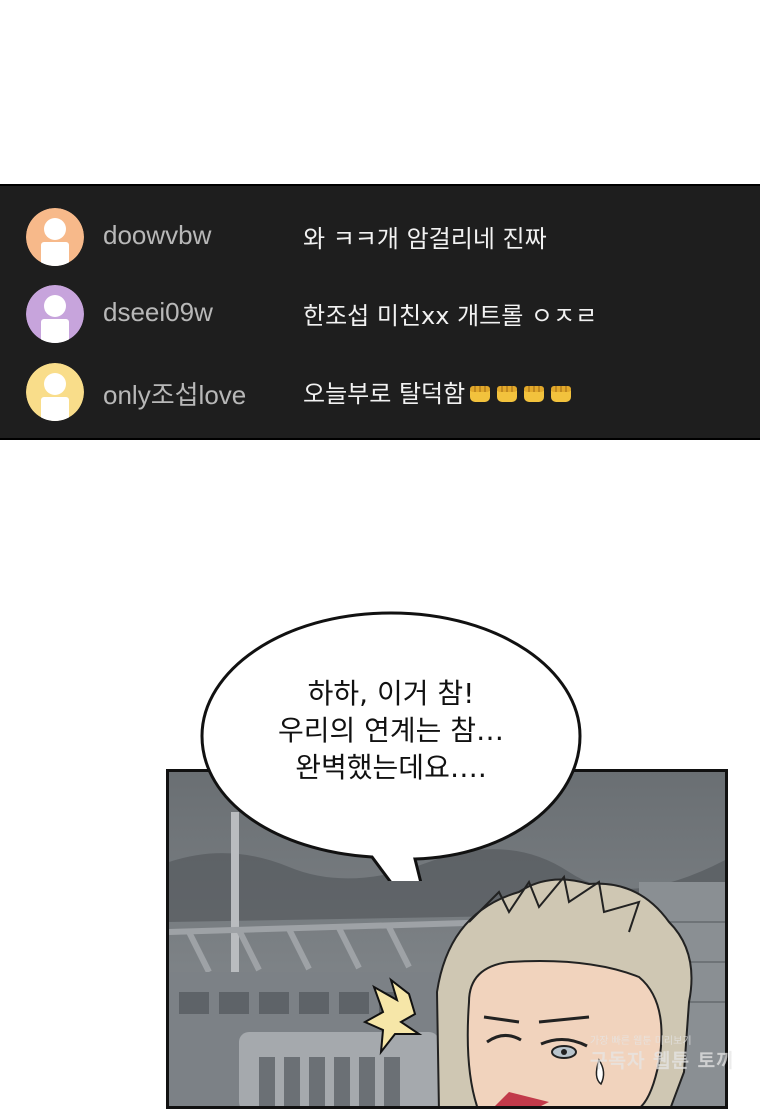  I want to click on comment-message: 한조섭 미친xx 개트롤 ㅇㅈㄹ, so click(450, 316).